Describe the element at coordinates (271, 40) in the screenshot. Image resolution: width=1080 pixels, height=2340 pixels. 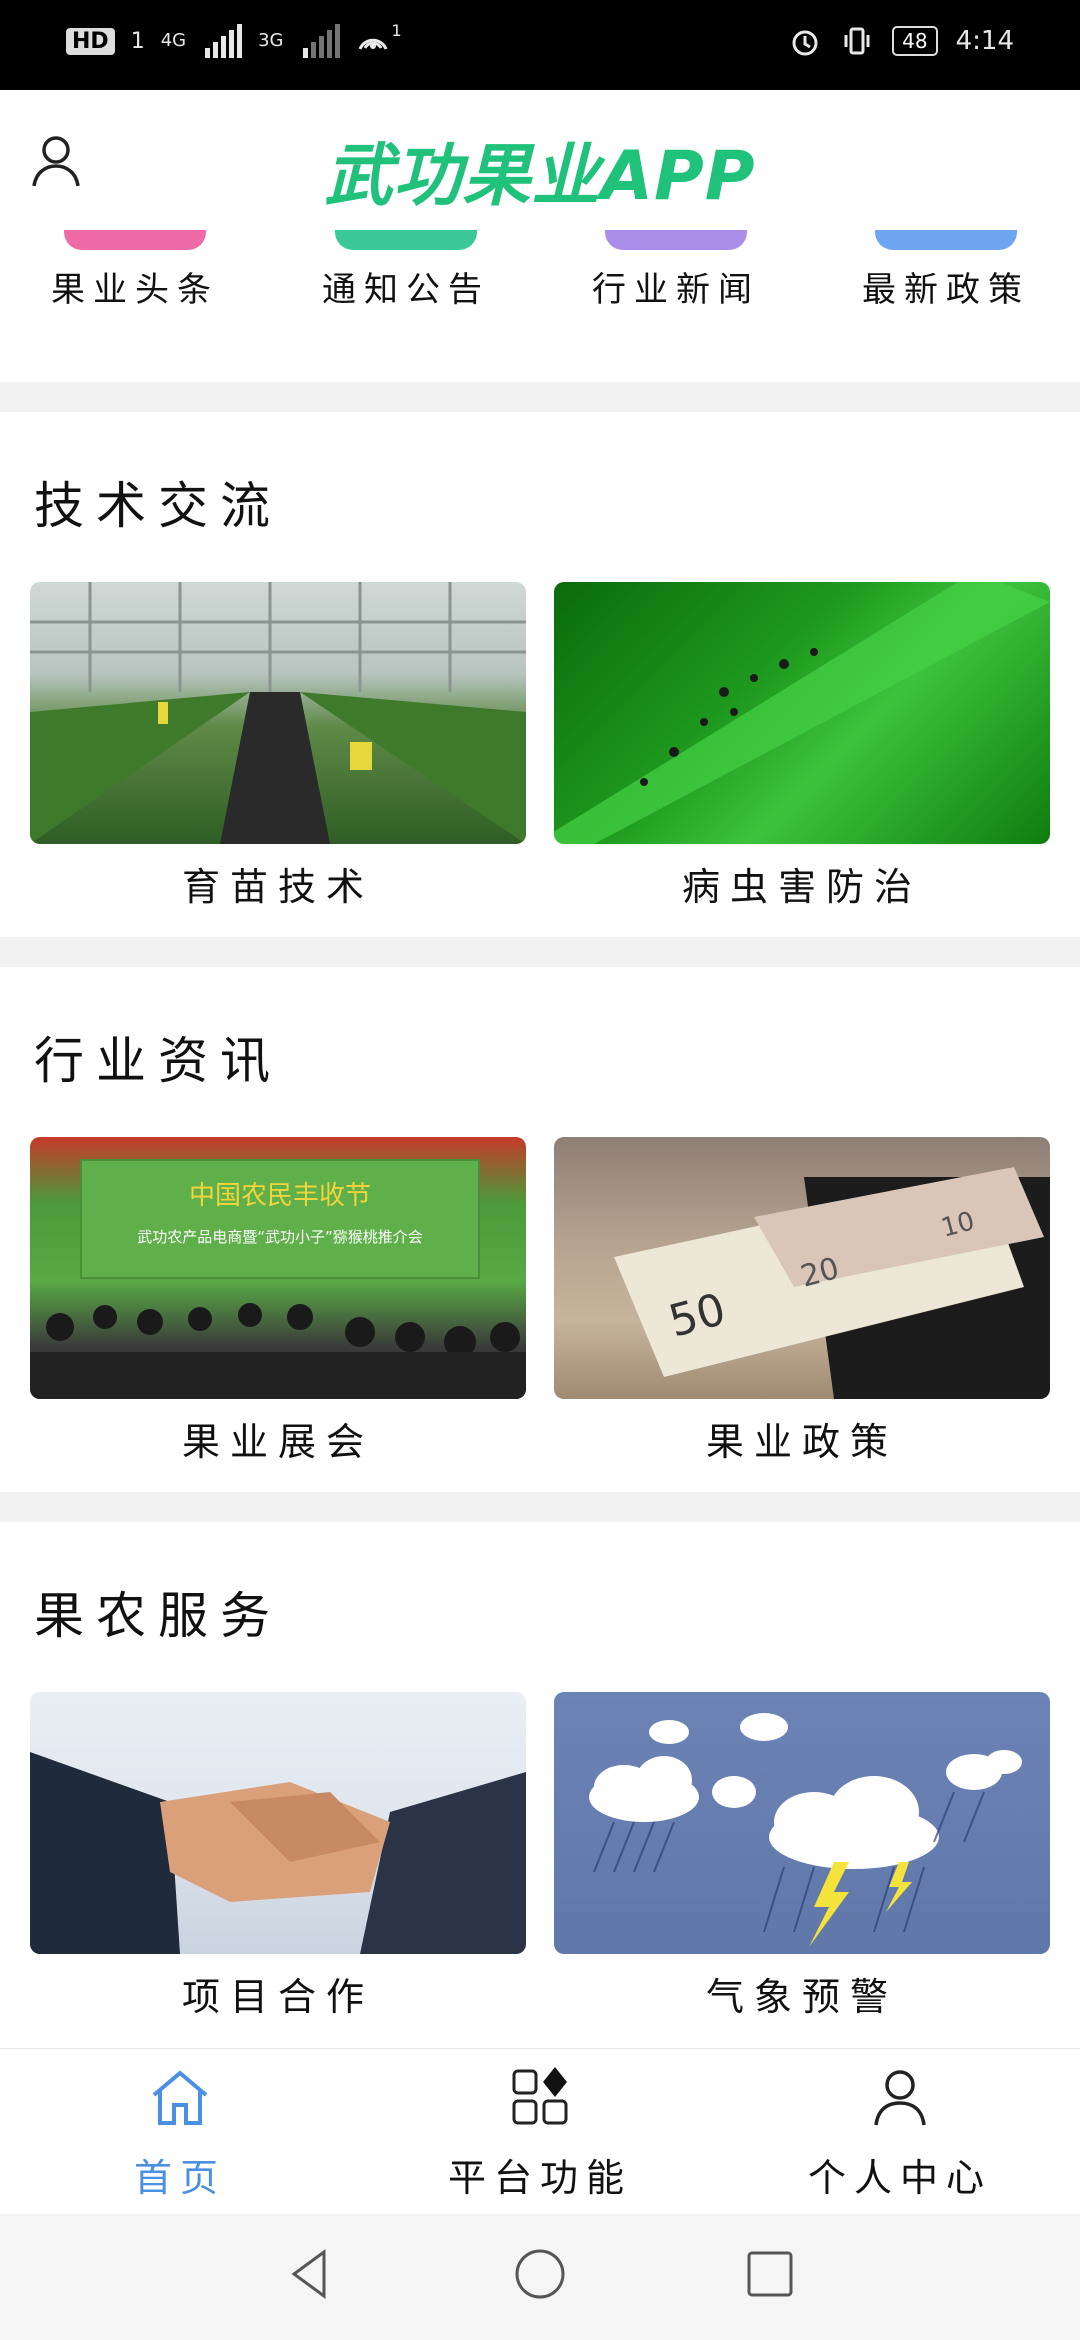
I see `network-label-2: 3G` at that location.